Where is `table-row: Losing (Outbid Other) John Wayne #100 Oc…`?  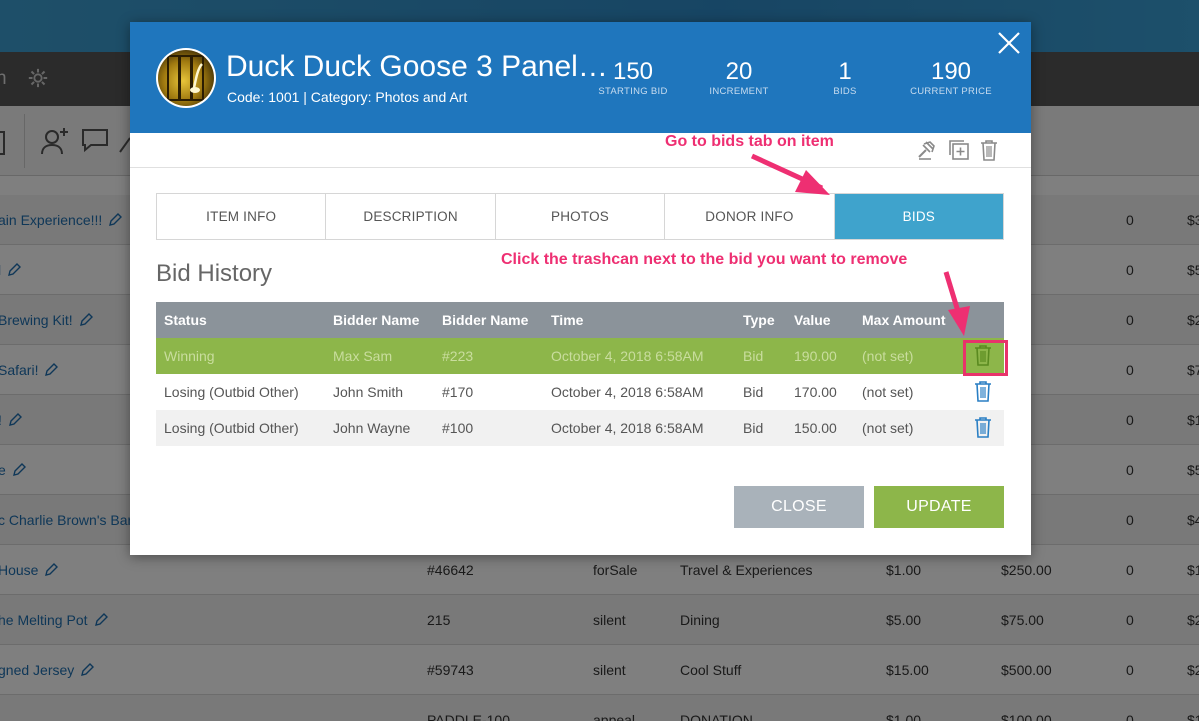
table-row: Losing (Outbid Other) John Wayne #100 Oc… is located at coordinates (580, 428).